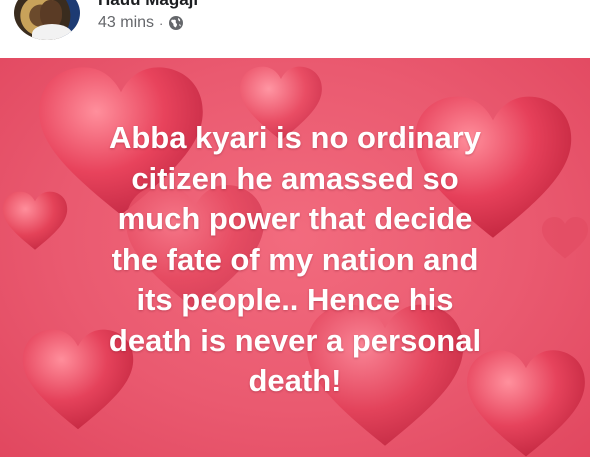 Image resolution: width=590 pixels, height=457 pixels. What do you see at coordinates (52, 32) in the screenshot?
I see `avatar-shirt` at bounding box center [52, 32].